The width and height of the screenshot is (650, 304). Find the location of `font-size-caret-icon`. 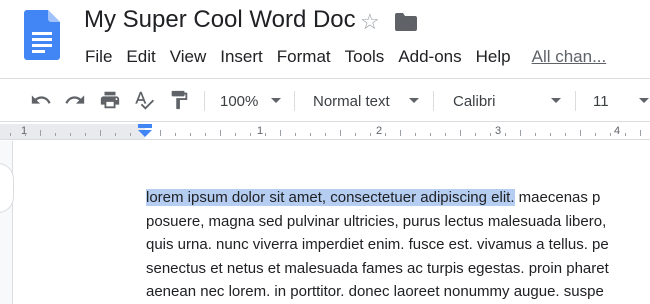

font-size-caret-icon is located at coordinates (644, 100).